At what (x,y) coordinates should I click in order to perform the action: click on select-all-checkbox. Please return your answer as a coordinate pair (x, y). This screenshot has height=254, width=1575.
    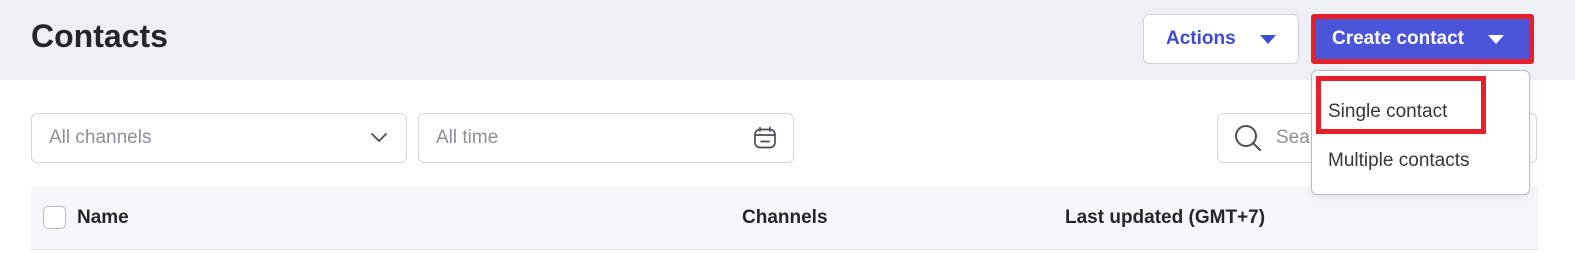
    Looking at the image, I should click on (54, 217).